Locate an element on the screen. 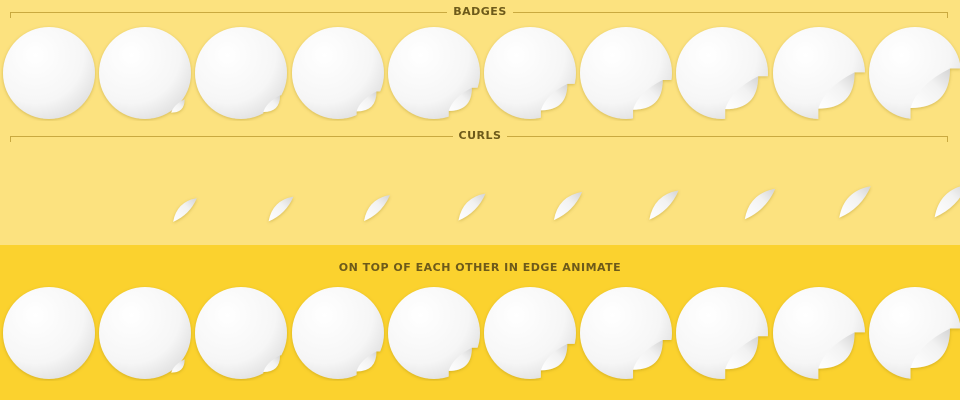  curls-heading: CURLS is located at coordinates (480, 135).